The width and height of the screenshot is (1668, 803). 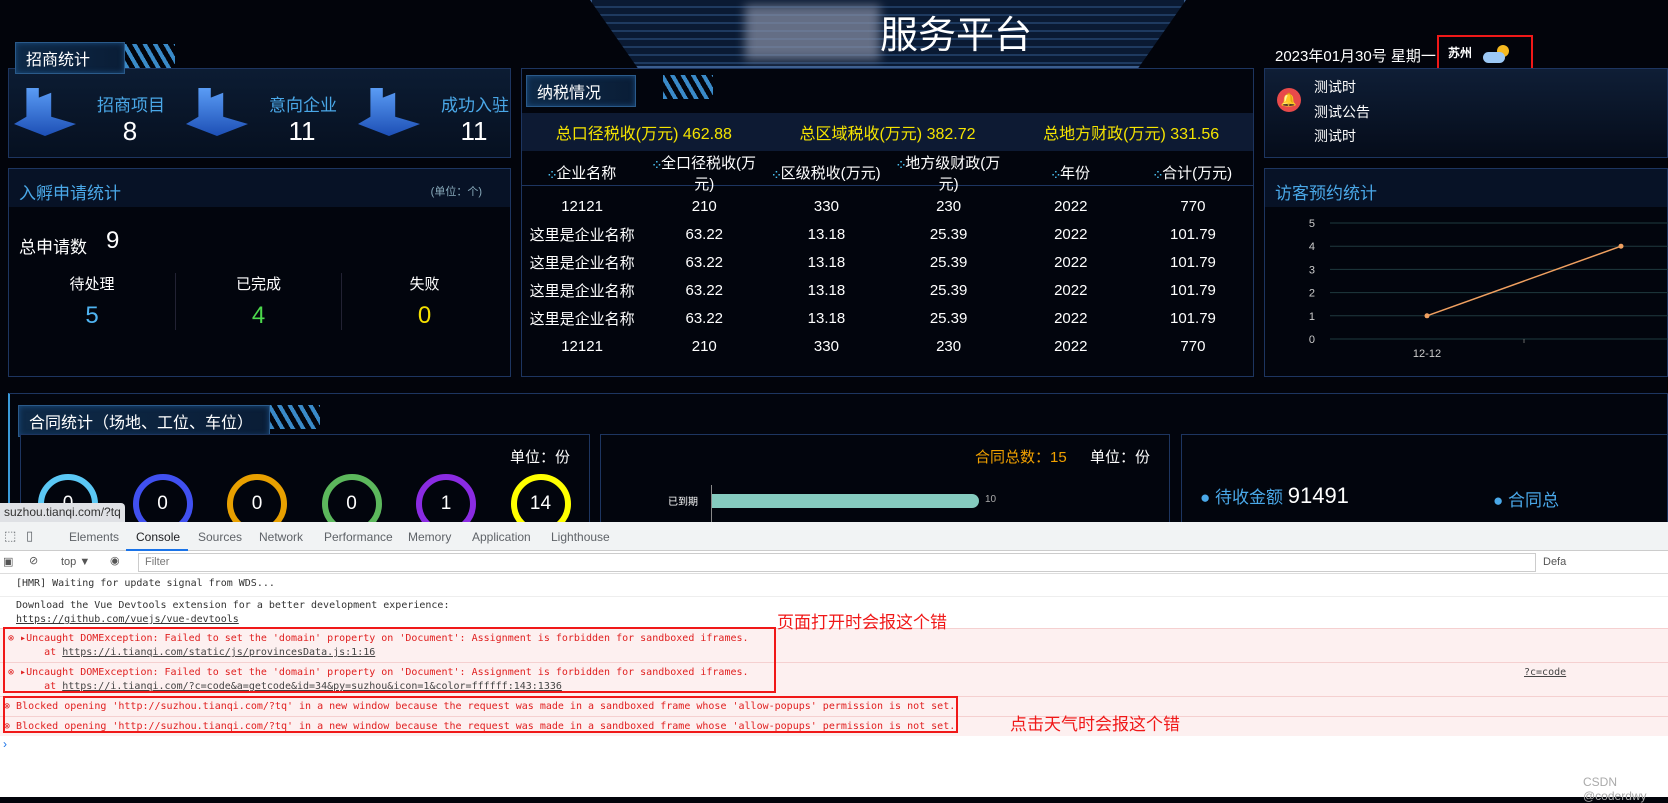 What do you see at coordinates (949, 173) in the screenshot?
I see `column-header: ⁘地方级财政(万元)` at bounding box center [949, 173].